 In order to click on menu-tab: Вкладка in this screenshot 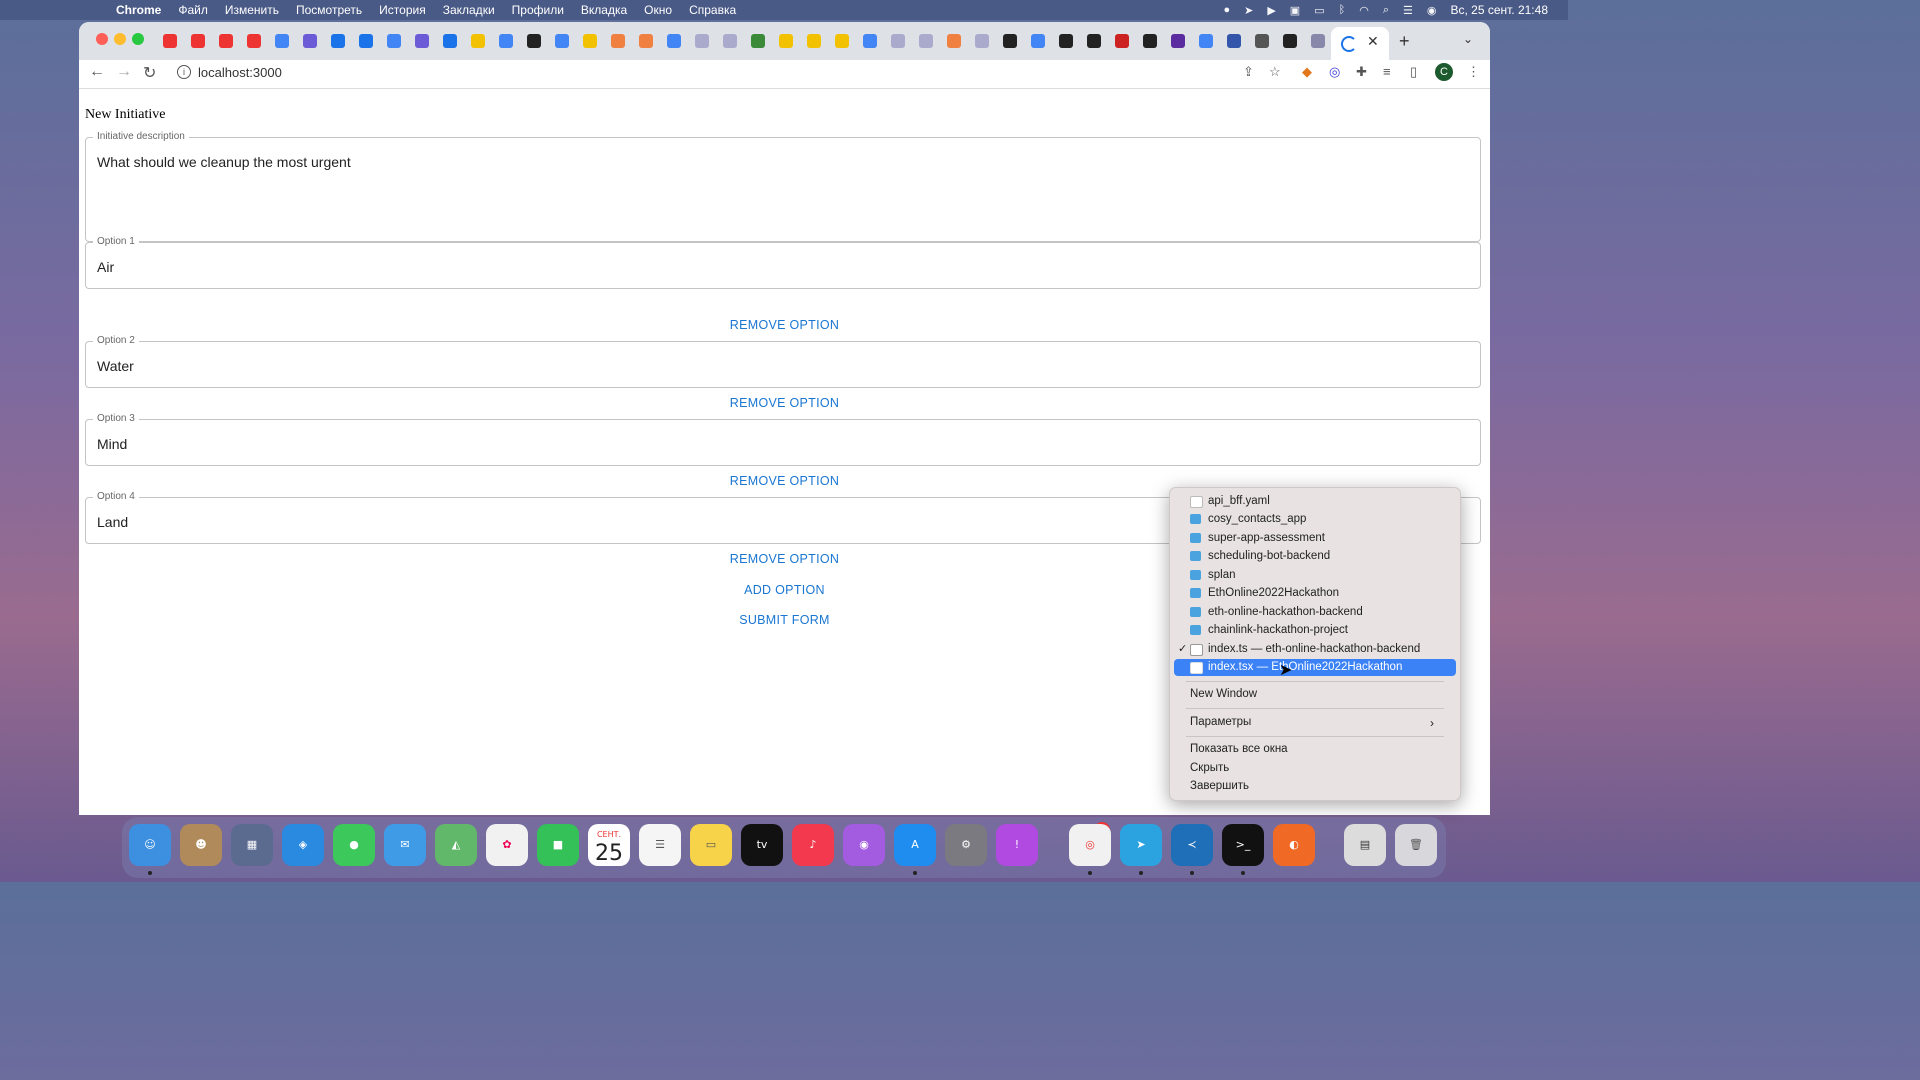, I will do `click(604, 10)`.